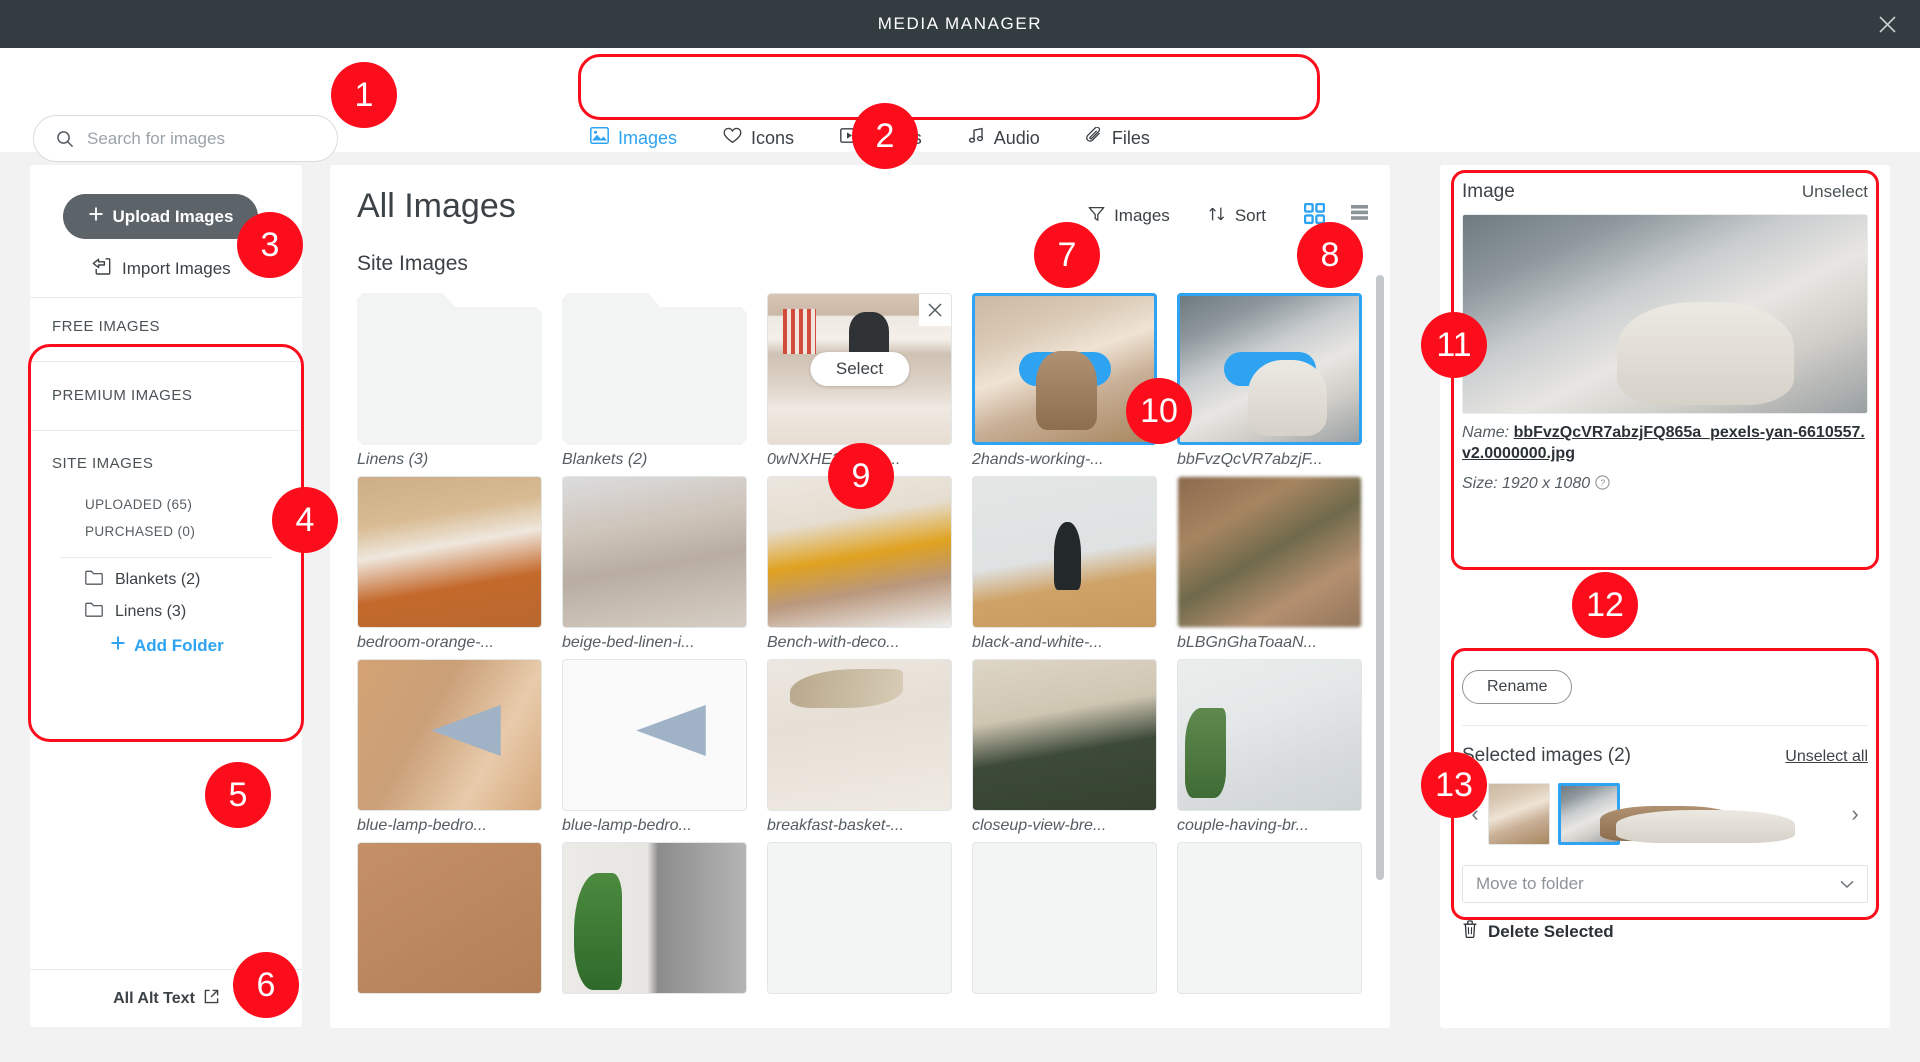 The image size is (1920, 1062). What do you see at coordinates (1117, 137) in the screenshot?
I see `tab-files: Files` at bounding box center [1117, 137].